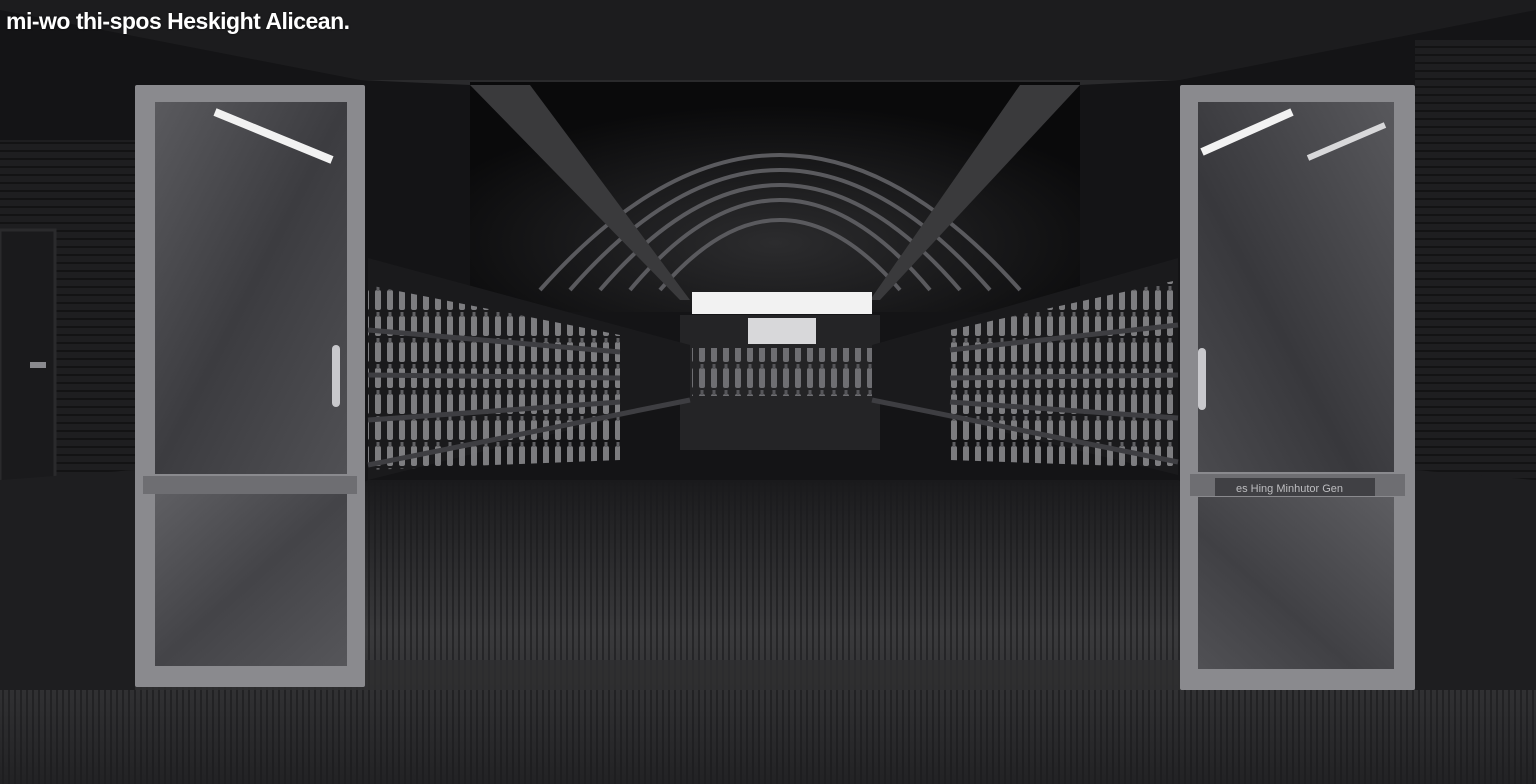 The image size is (1536, 784). I want to click on tunnel, so click(775, 197).